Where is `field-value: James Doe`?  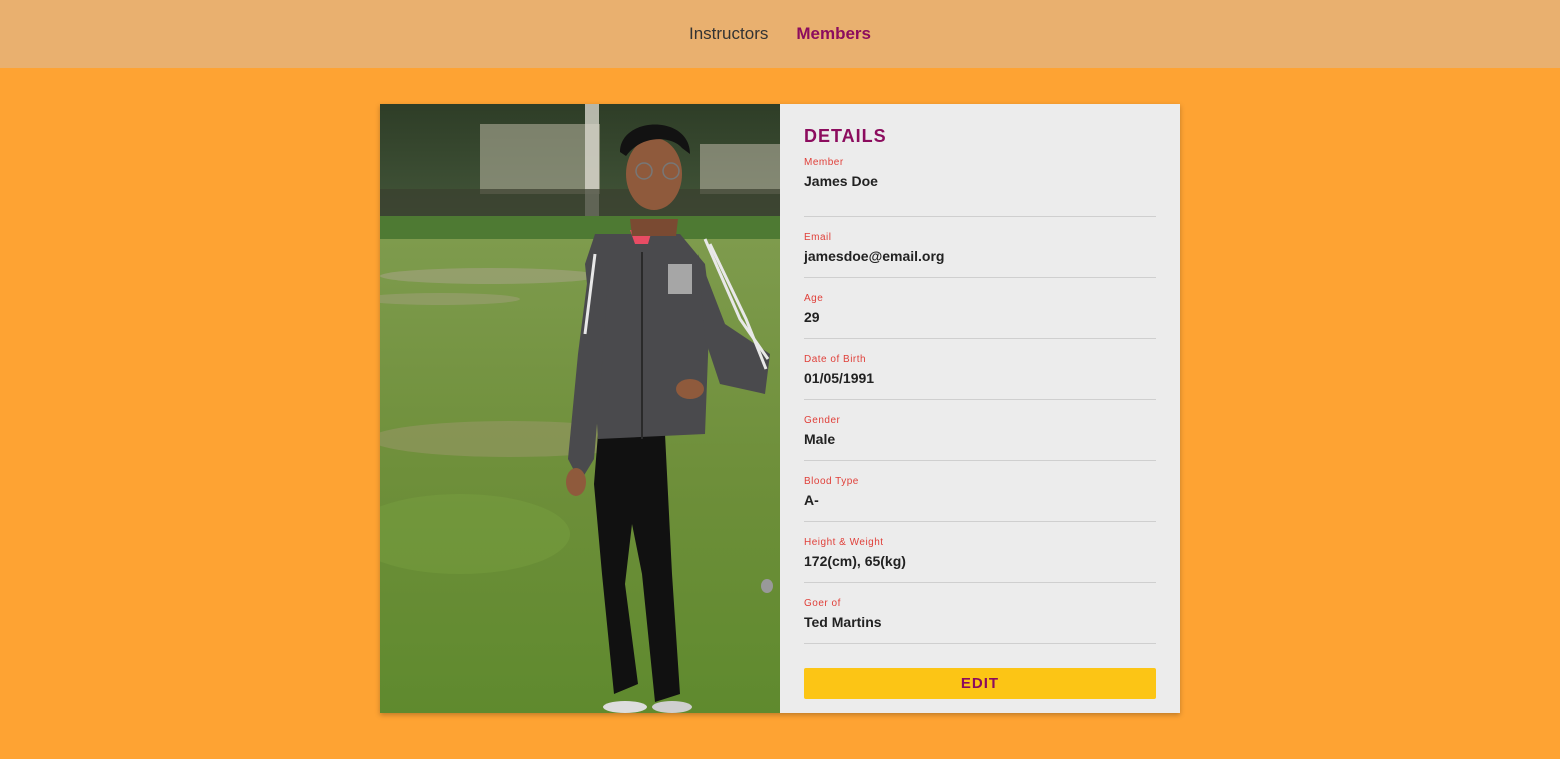 field-value: James Doe is located at coordinates (841, 181).